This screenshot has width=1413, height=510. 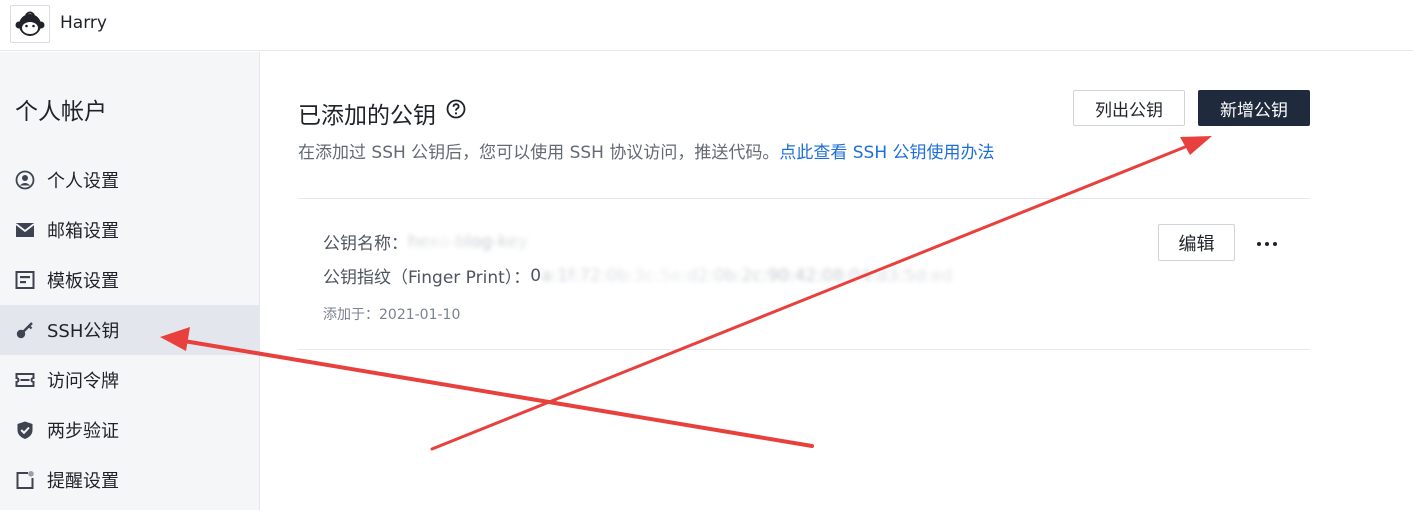 I want to click on sidebar-item-notifications: 提醒设置, so click(x=130, y=480).